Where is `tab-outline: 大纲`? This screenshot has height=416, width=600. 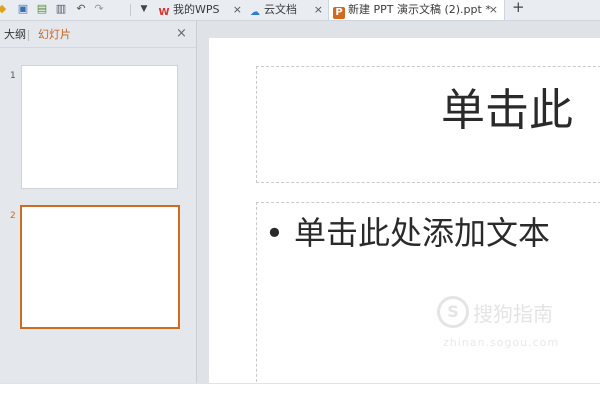
tab-outline: 大纲 is located at coordinates (15, 35).